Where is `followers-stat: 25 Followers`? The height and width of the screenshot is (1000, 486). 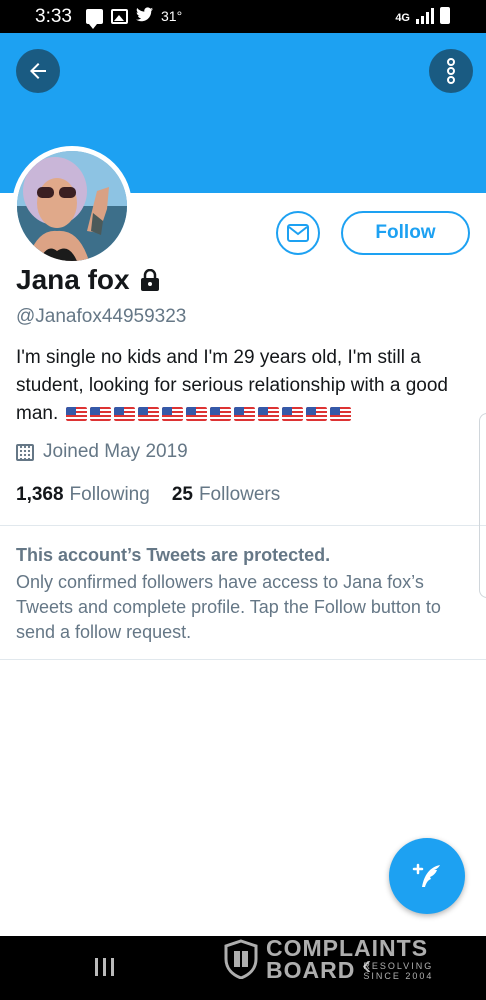
followers-stat: 25 Followers is located at coordinates (226, 495).